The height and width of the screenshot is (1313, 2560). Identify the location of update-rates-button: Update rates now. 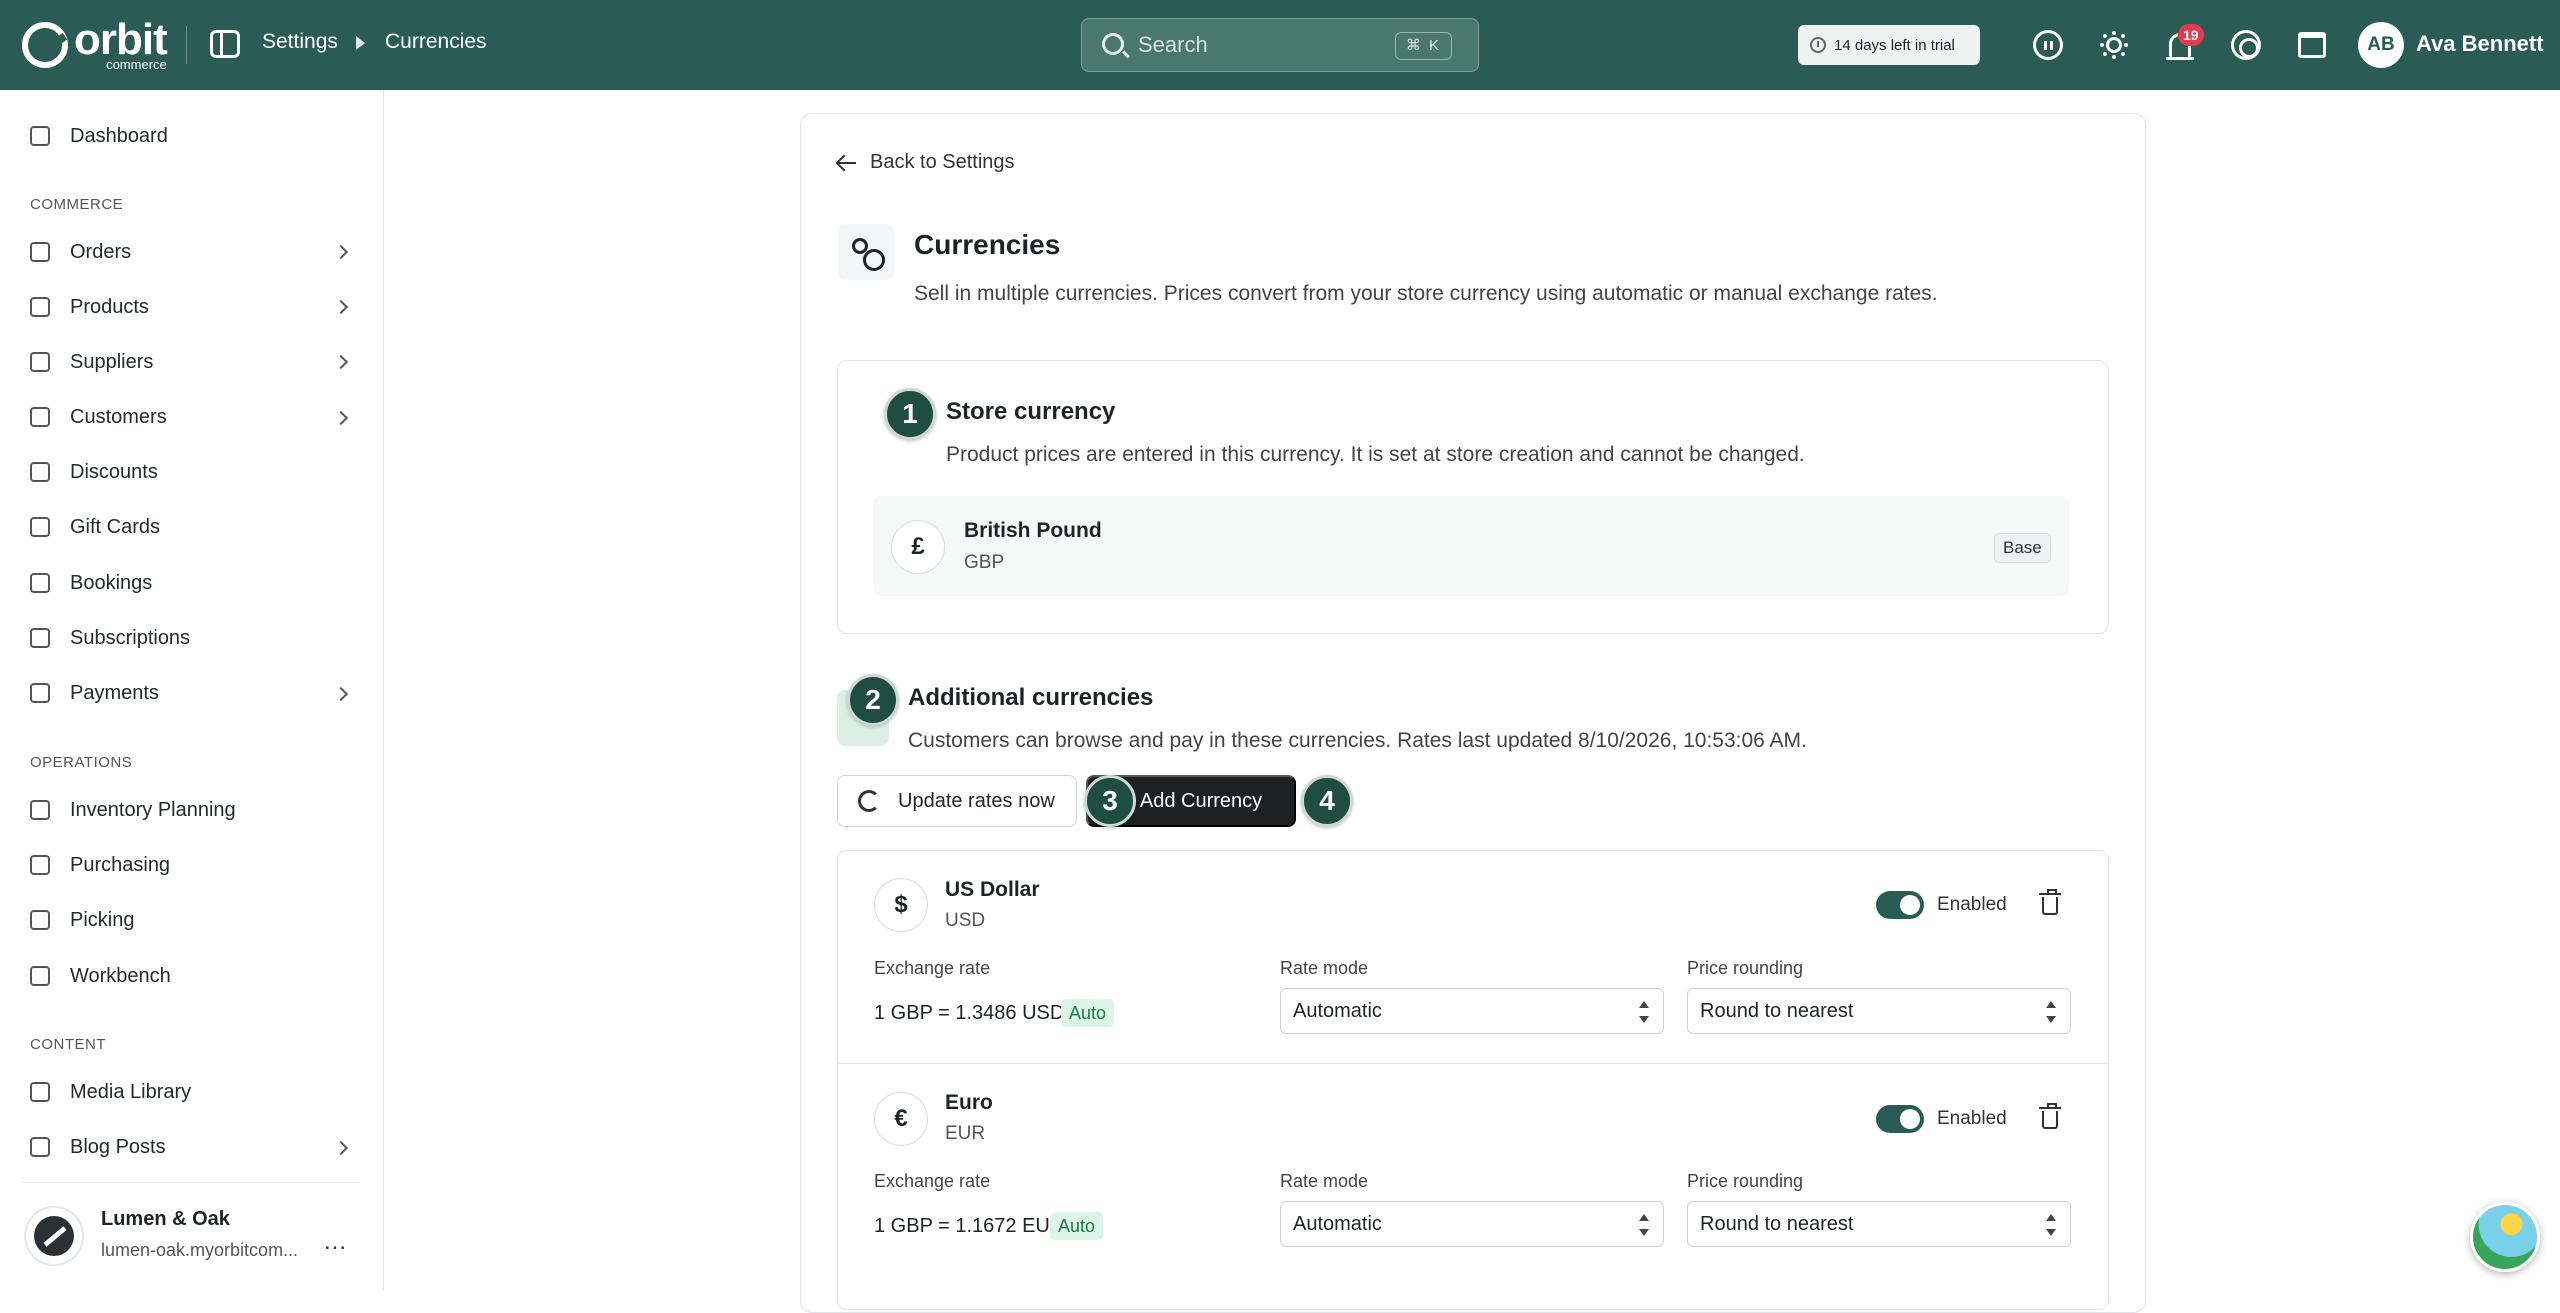
(957, 801).